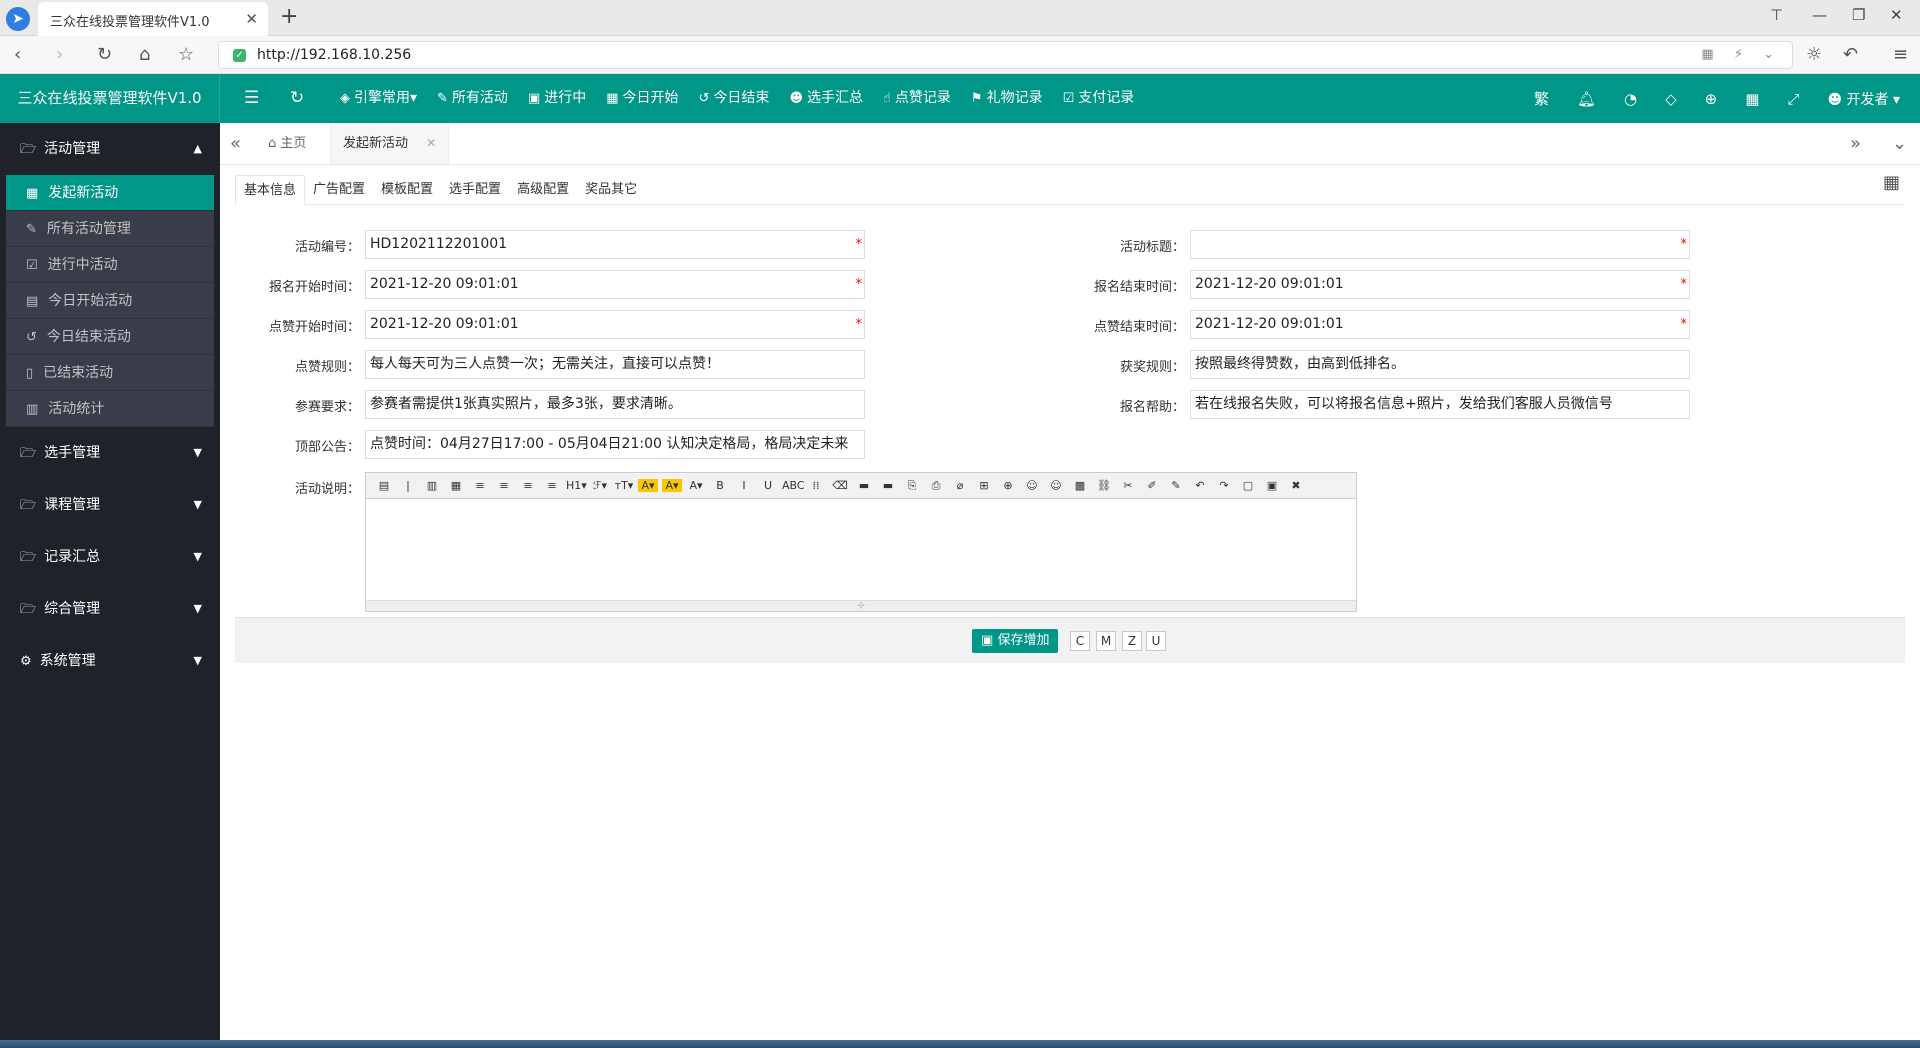 The image size is (1920, 1048). What do you see at coordinates (390, 143) in the screenshot?
I see `tab-new-activity: 发起新活动 ✕` at bounding box center [390, 143].